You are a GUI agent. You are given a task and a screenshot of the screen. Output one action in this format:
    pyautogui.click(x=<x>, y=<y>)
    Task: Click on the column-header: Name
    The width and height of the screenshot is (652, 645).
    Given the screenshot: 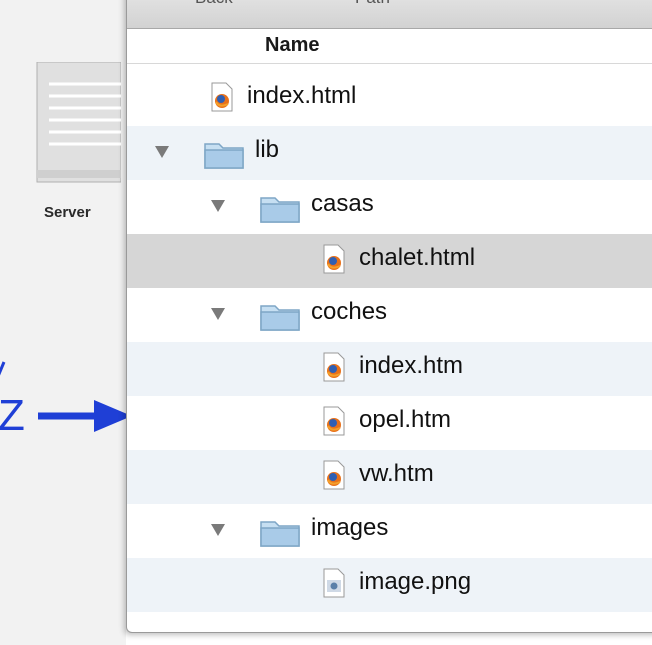 What is the action you would take?
    pyautogui.click(x=389, y=46)
    